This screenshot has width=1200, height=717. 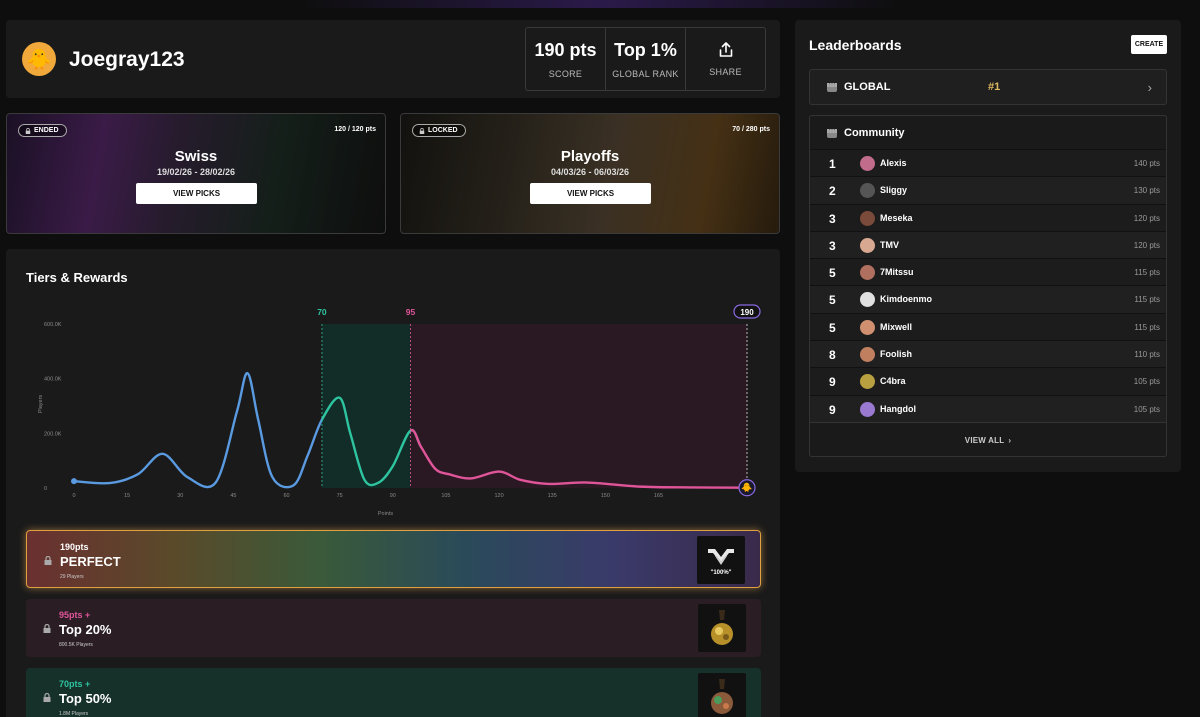 What do you see at coordinates (393, 559) in the screenshot?
I see `tier-card-perfect: 190pts PERFECT 29 Players "100%"` at bounding box center [393, 559].